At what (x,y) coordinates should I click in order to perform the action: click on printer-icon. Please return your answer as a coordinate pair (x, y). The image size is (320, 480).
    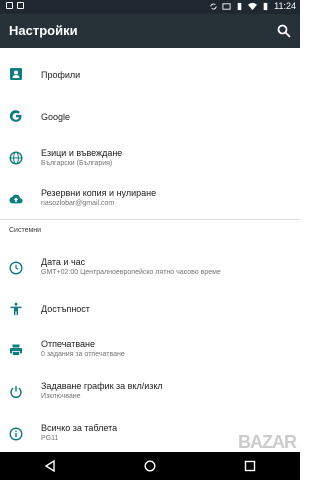
    Looking at the image, I should click on (16, 350).